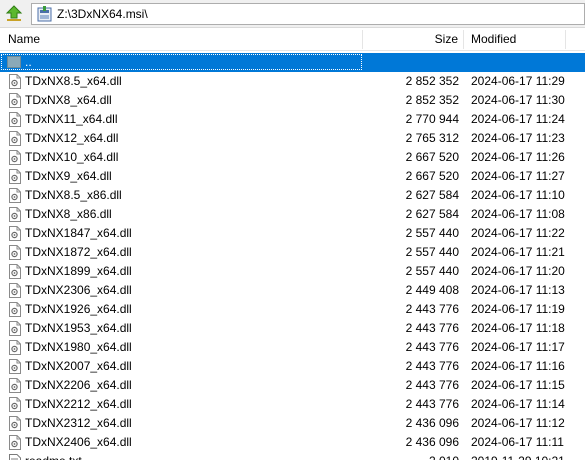  I want to click on path-input: Z:\3DxNX64.msi\, so click(308, 14).